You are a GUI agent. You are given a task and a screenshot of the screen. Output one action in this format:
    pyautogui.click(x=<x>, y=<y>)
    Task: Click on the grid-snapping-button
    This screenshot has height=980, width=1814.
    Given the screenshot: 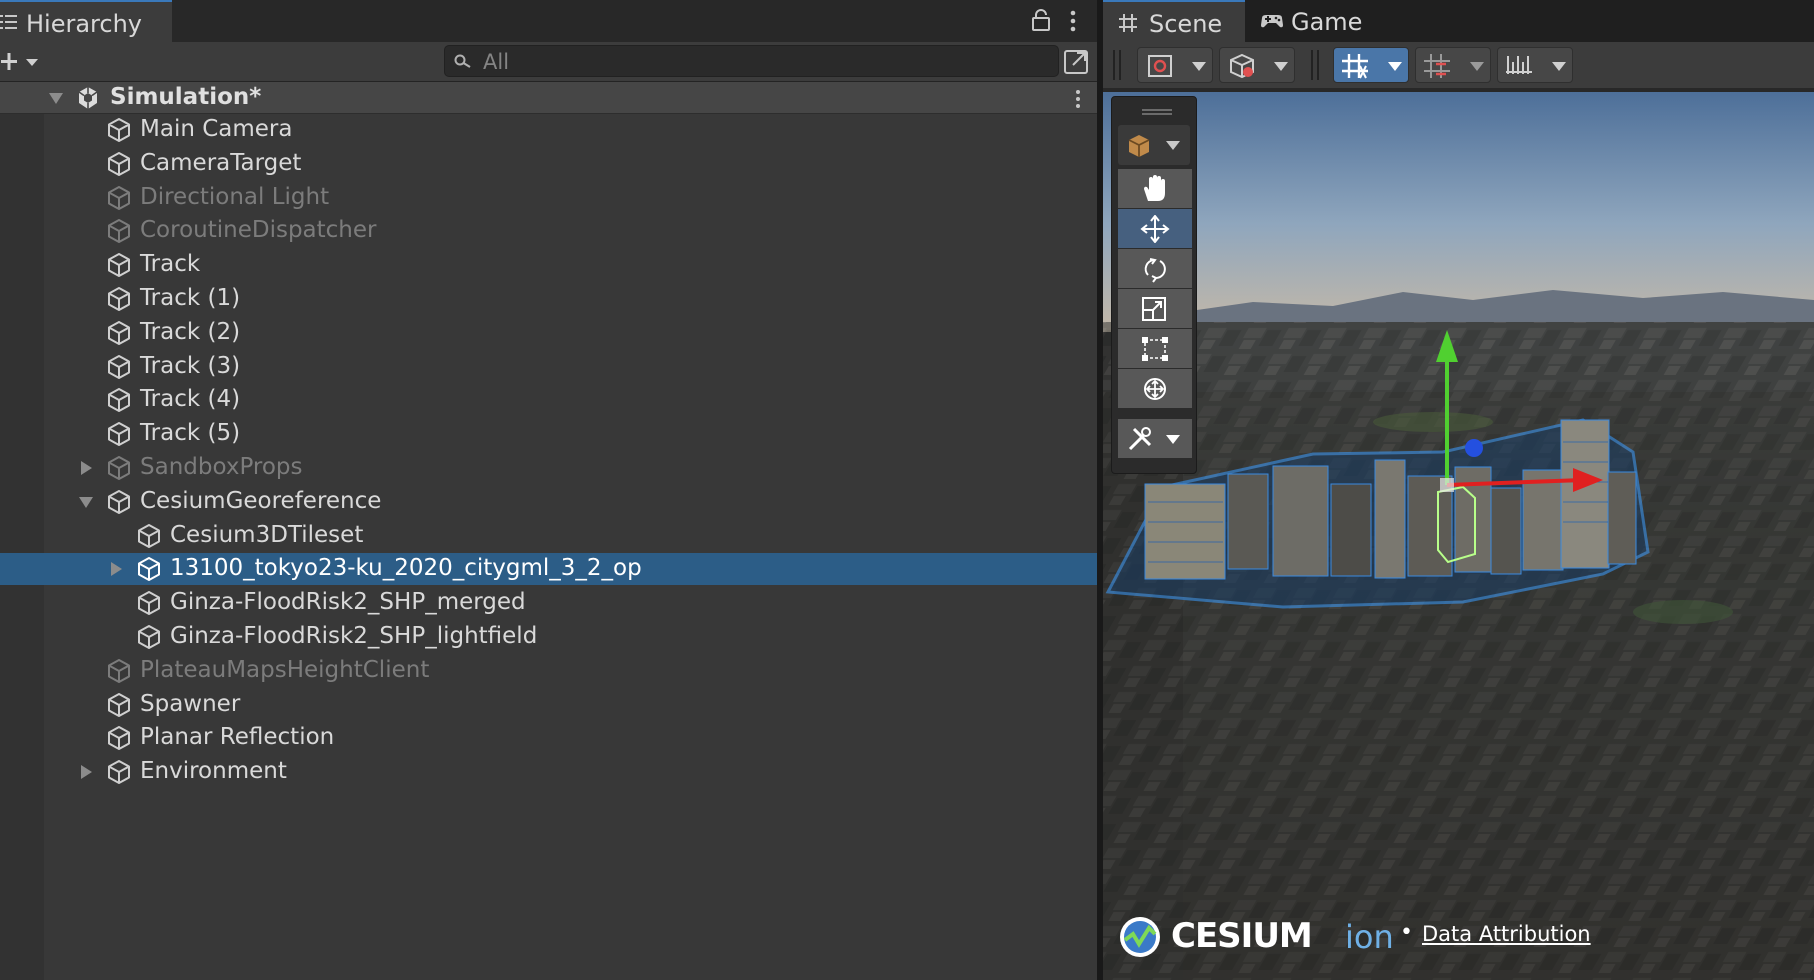 What is the action you would take?
    pyautogui.click(x=1371, y=65)
    